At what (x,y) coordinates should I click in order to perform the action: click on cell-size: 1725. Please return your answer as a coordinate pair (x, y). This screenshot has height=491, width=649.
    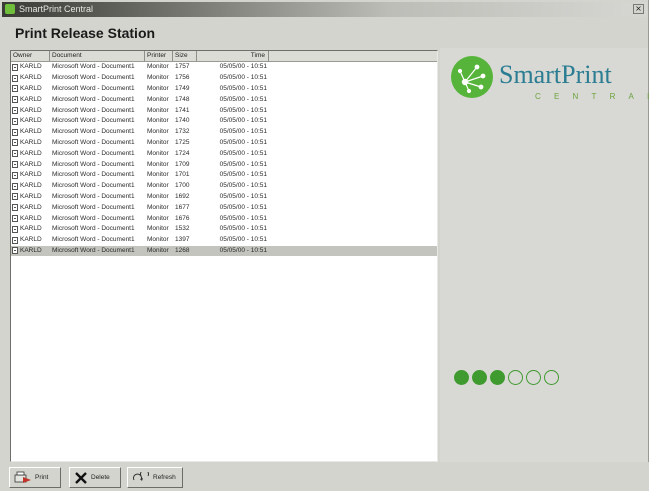
    Looking at the image, I should click on (182, 142).